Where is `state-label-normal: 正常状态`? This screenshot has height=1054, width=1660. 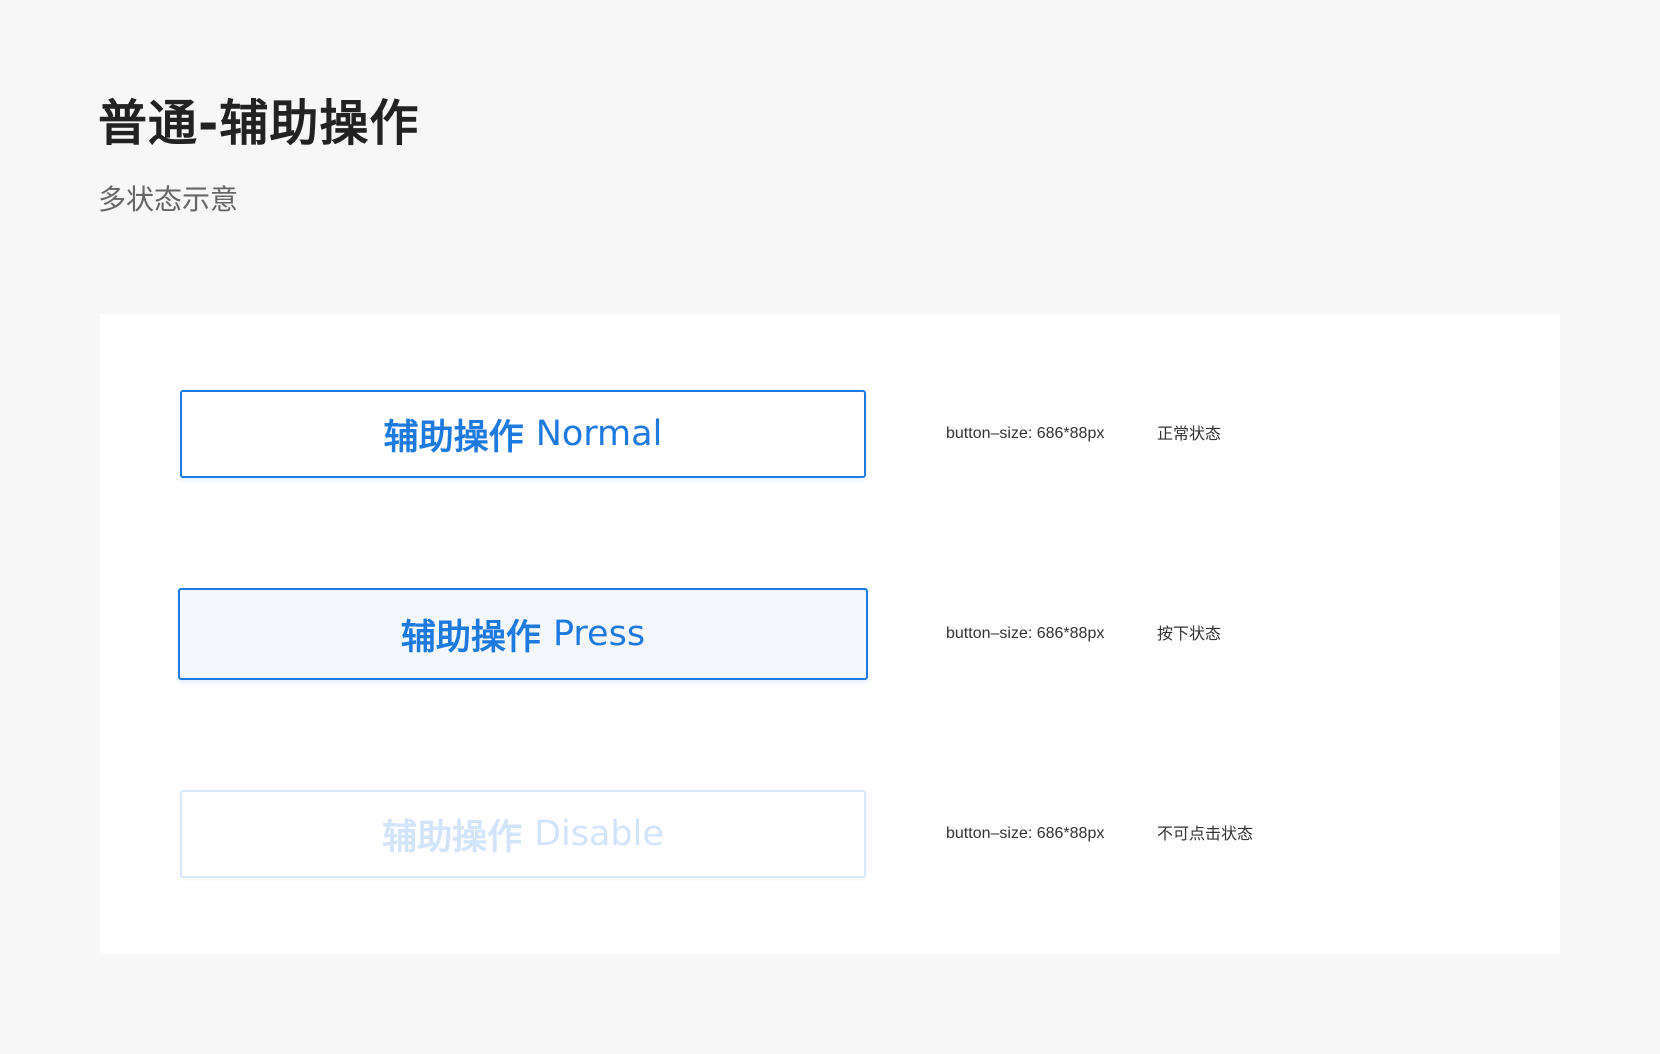
state-label-normal: 正常状态 is located at coordinates (1189, 433).